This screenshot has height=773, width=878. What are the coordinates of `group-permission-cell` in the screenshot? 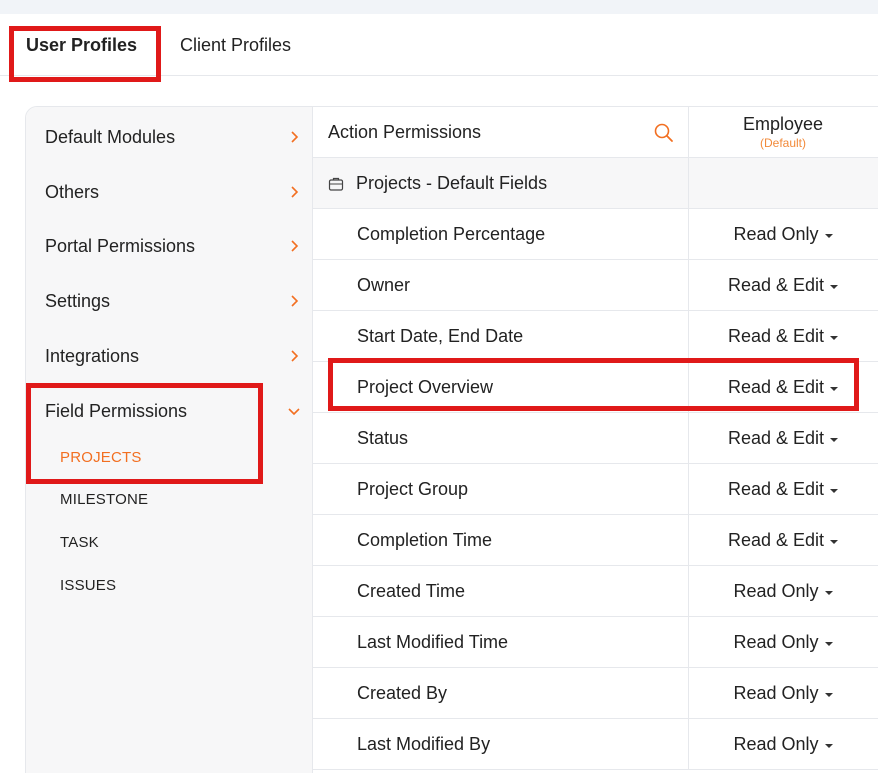 It's located at (783, 183).